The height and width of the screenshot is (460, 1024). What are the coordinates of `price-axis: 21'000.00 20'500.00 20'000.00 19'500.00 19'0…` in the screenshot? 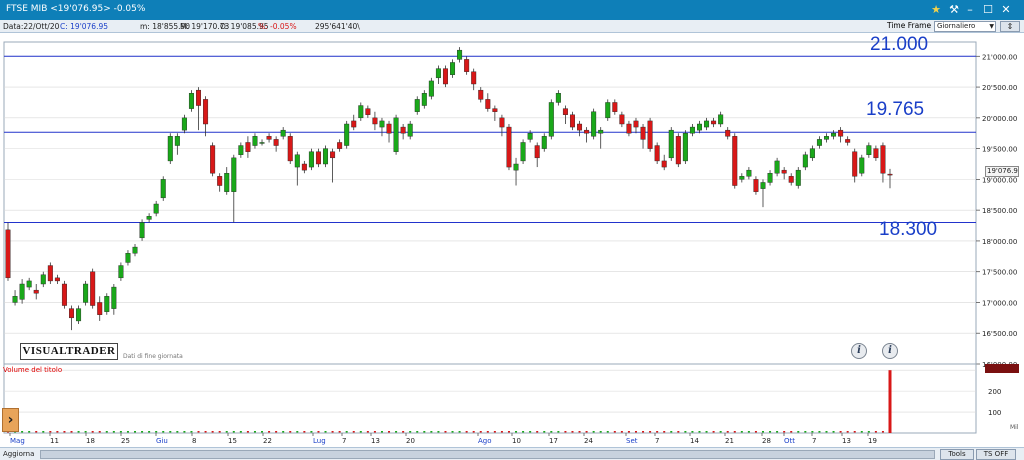 It's located at (996, 211).